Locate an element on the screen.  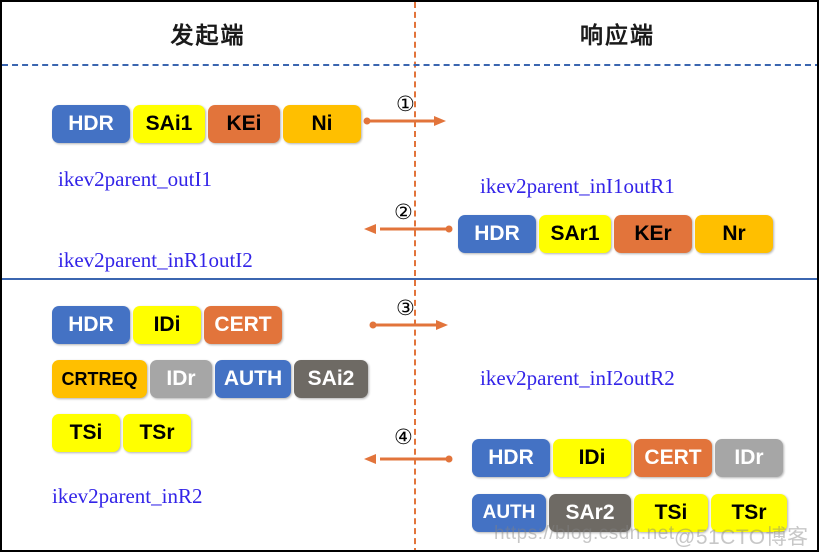
step-number-4: ④ is located at coordinates (403, 437).